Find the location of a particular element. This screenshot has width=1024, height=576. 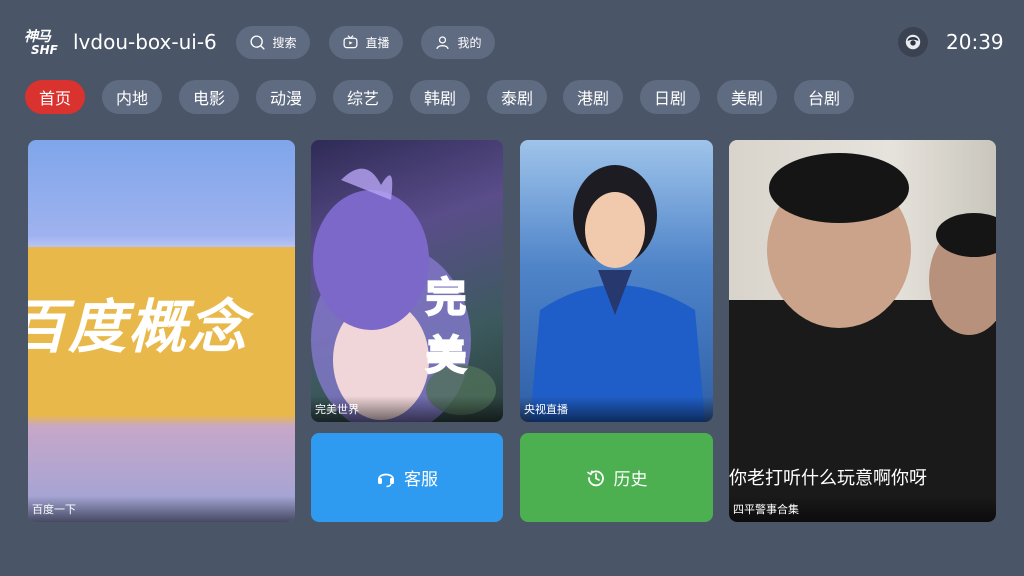

tab-us-drama: 美剧 is located at coordinates (747, 97).